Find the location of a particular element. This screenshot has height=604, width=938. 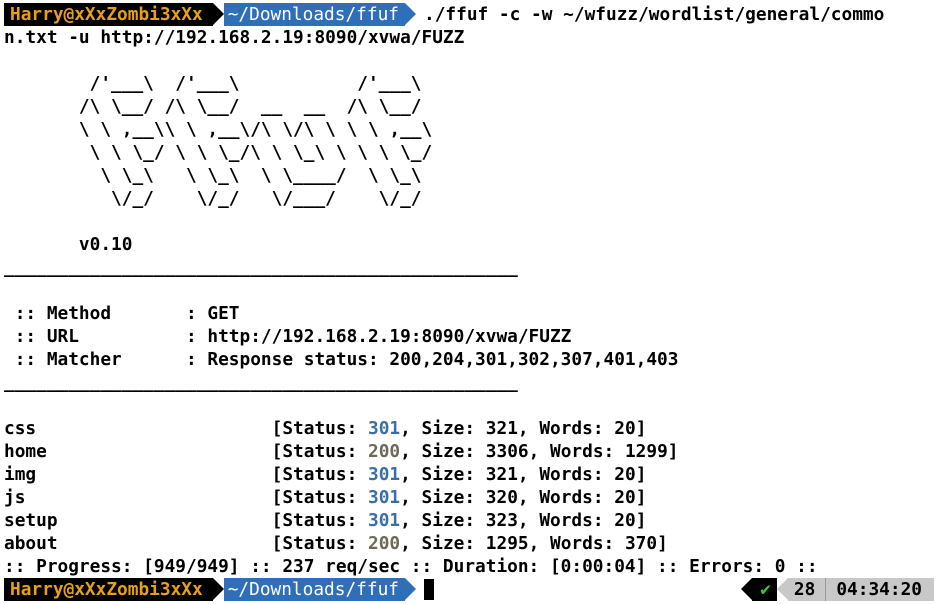

result-name: img is located at coordinates (20, 474).